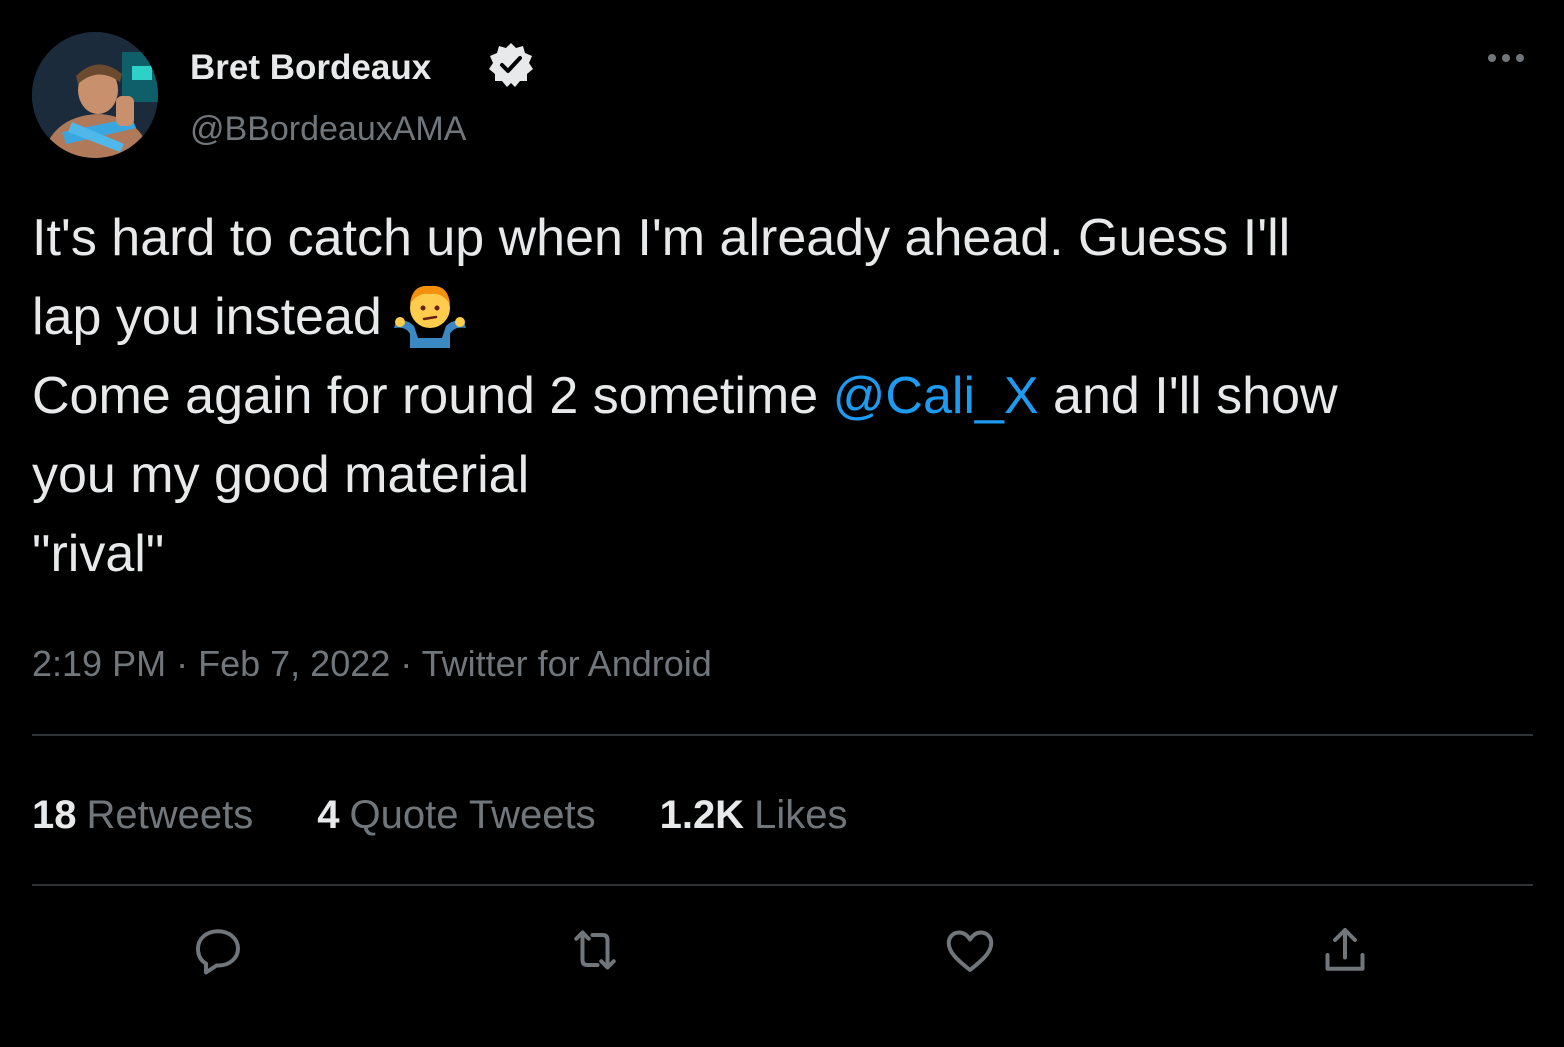  Describe the element at coordinates (970, 950) in the screenshot. I see `like-icon` at that location.